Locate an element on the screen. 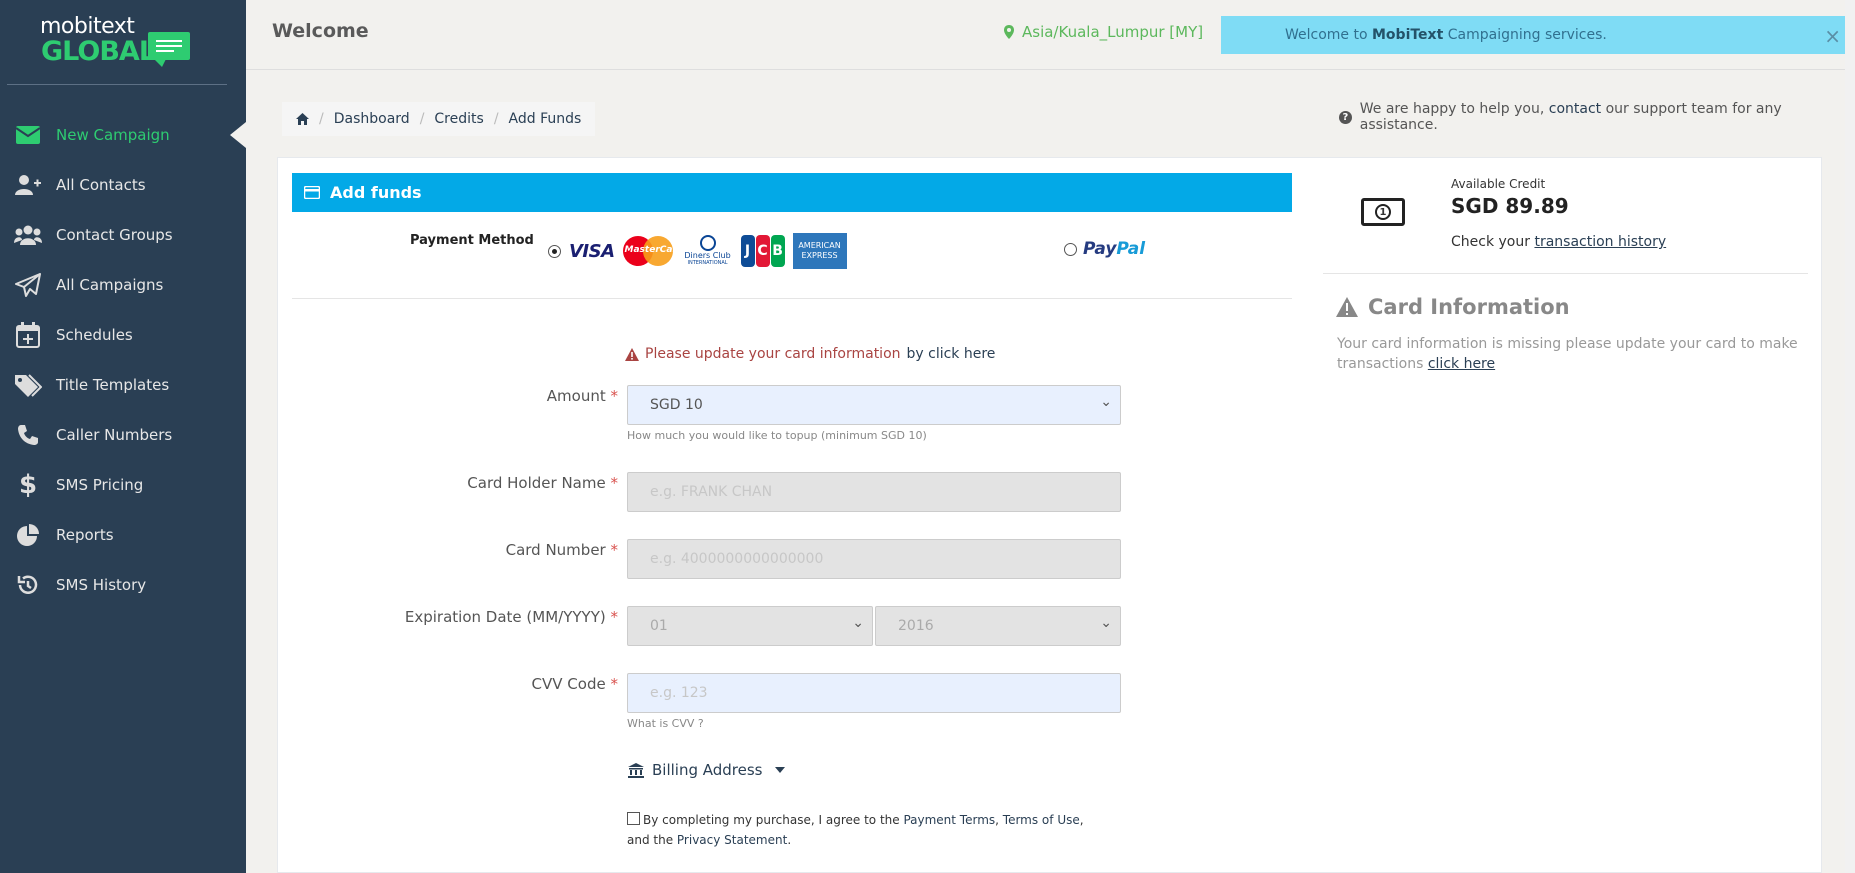 This screenshot has height=873, width=1855. card-holder-input: e.g. FRANK CHAN is located at coordinates (874, 492).